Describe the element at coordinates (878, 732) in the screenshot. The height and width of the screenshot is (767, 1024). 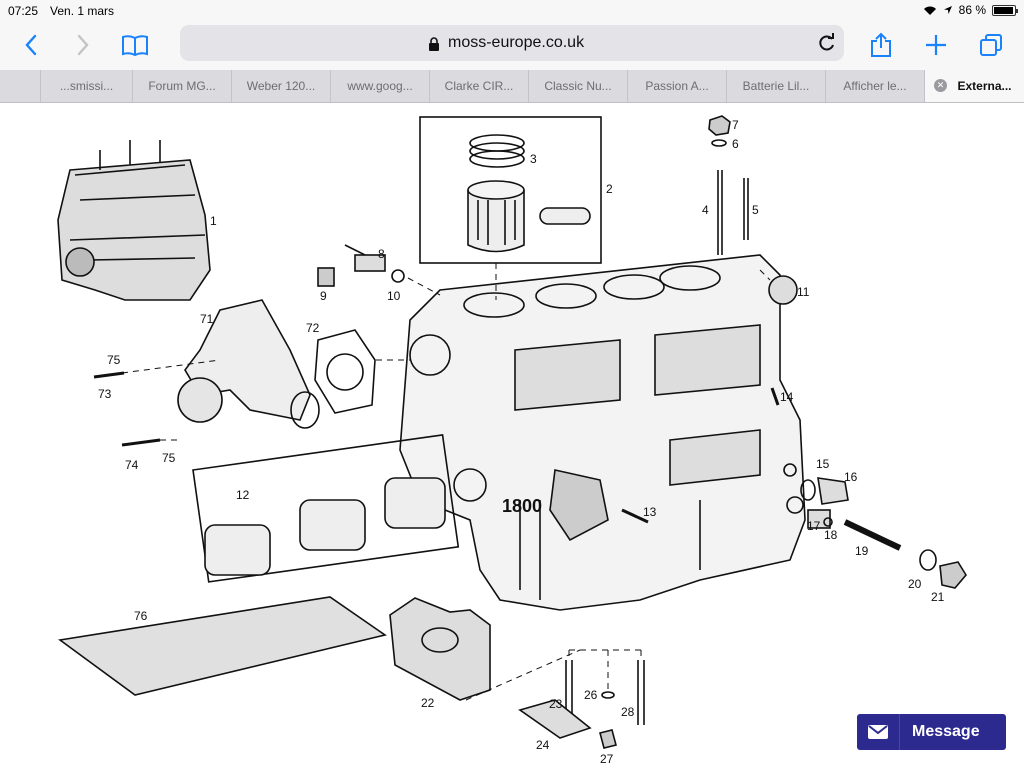
I see `mail-icon` at that location.